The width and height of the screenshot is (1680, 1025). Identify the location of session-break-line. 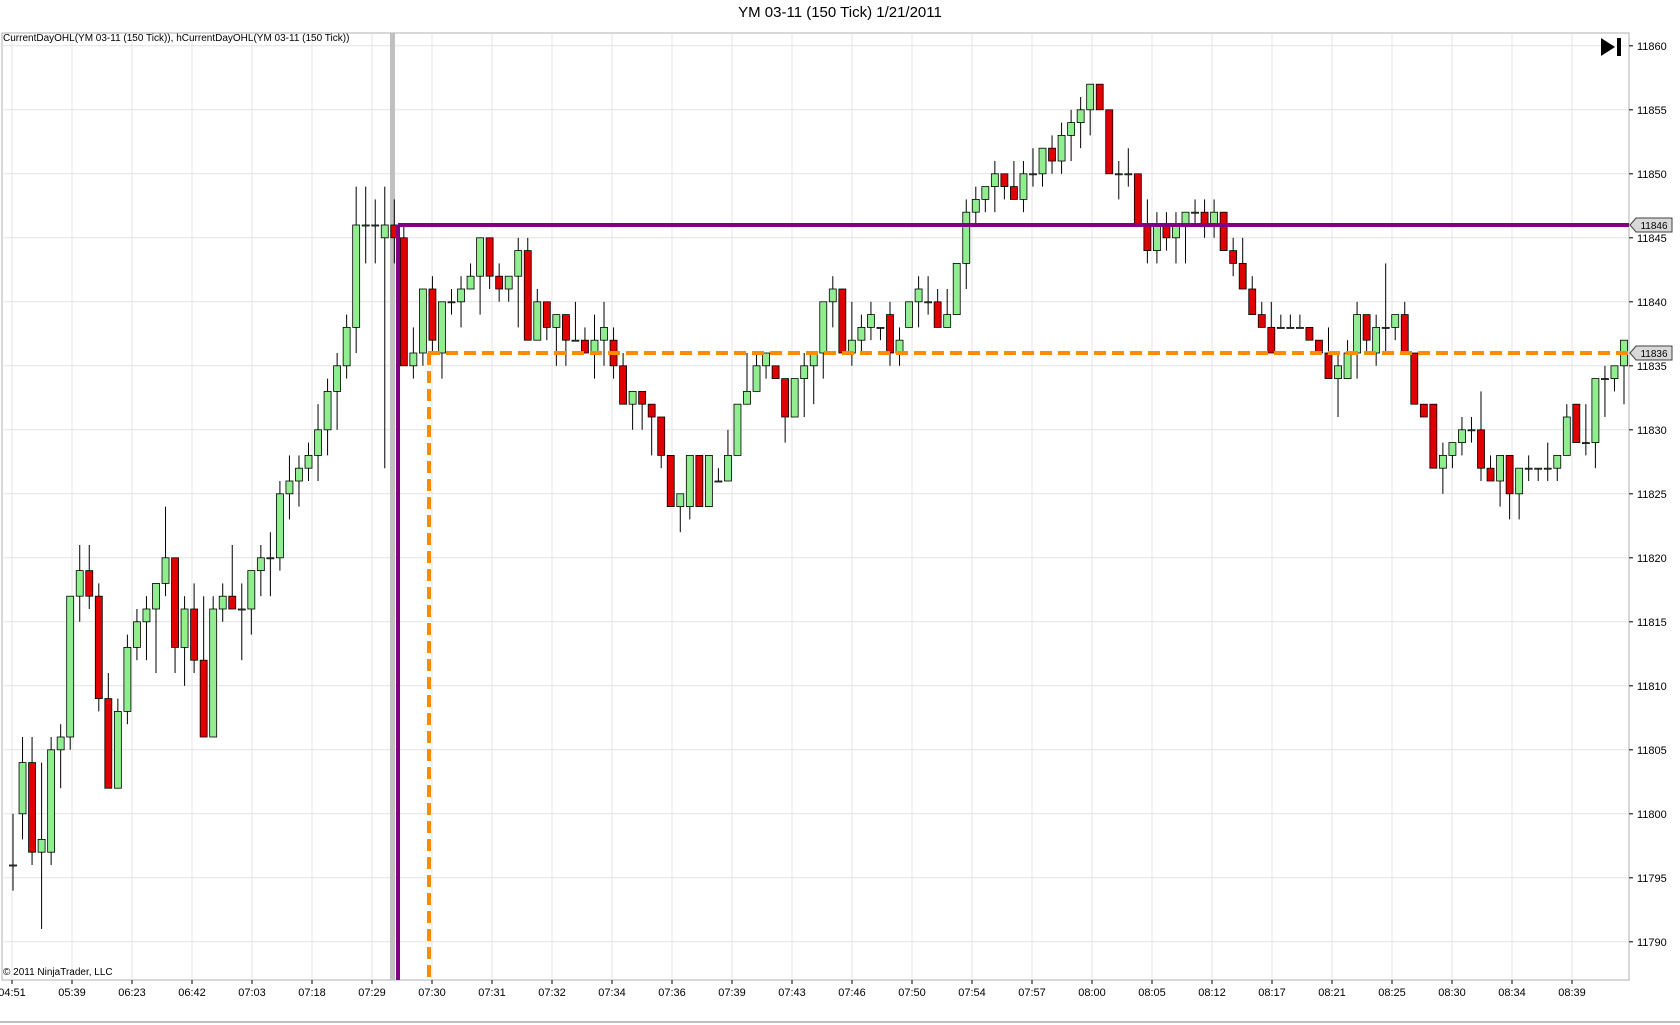
(392, 506).